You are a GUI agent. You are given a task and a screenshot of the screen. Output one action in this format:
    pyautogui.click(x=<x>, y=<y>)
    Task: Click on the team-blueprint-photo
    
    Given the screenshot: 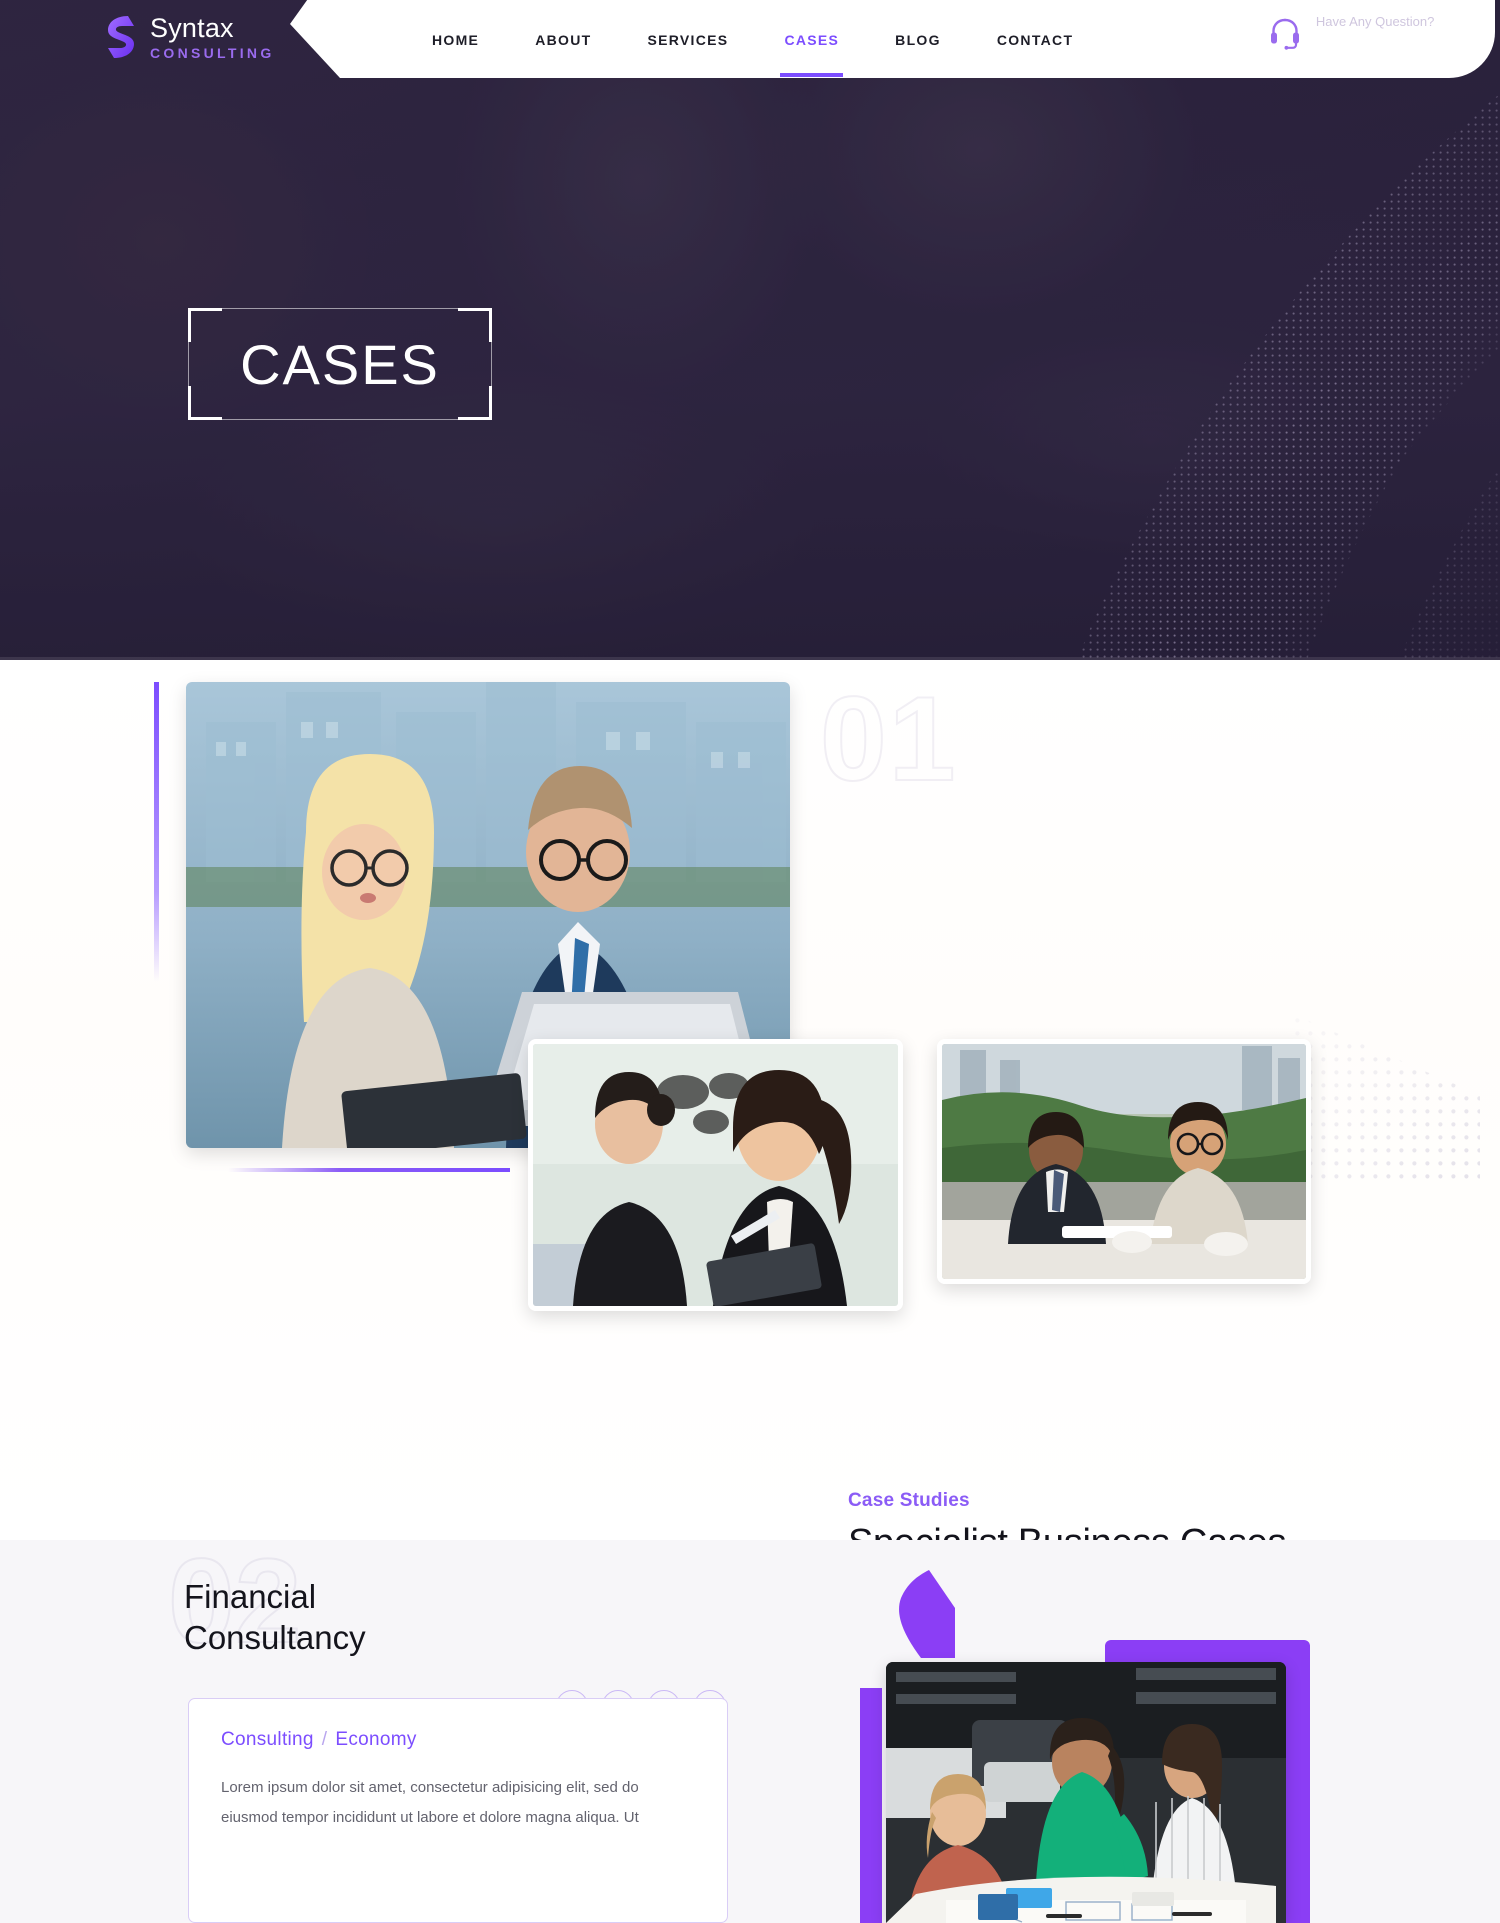 What is the action you would take?
    pyautogui.click(x=1086, y=1792)
    